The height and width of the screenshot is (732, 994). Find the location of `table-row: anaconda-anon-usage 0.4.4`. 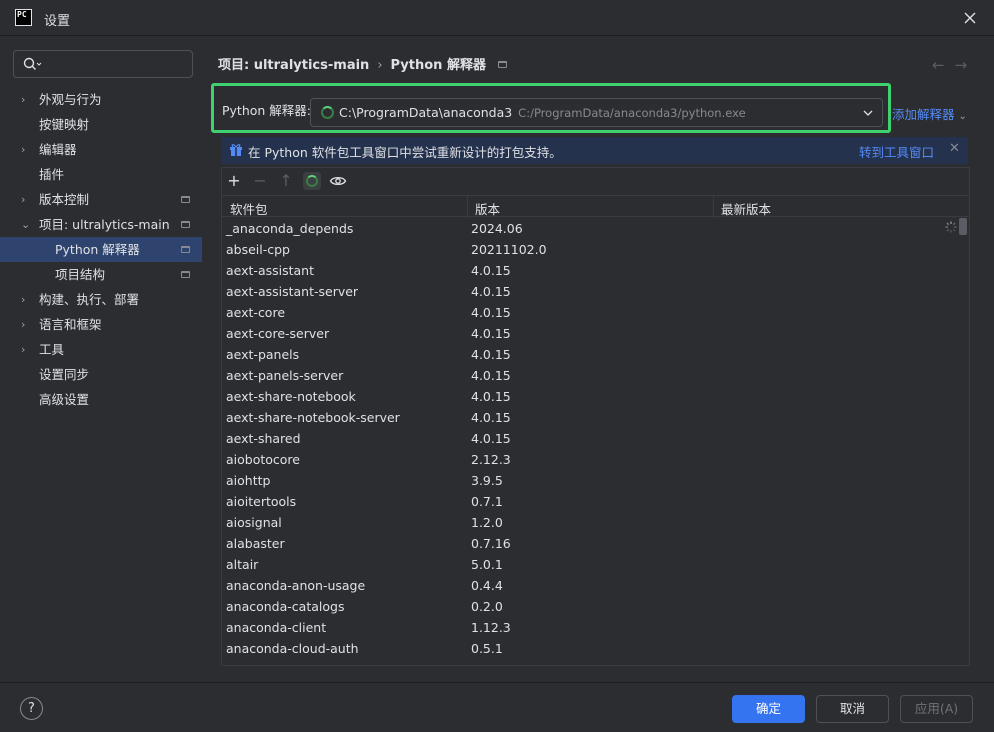

table-row: anaconda-anon-usage 0.4.4 is located at coordinates (595, 585).